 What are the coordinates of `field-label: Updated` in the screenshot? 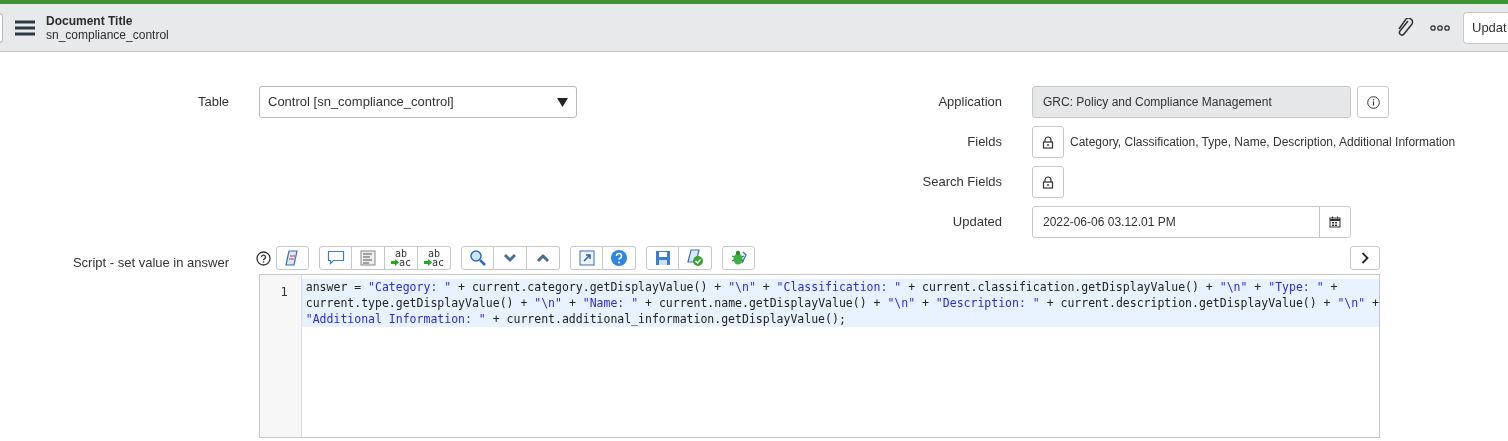 It's located at (977, 222).